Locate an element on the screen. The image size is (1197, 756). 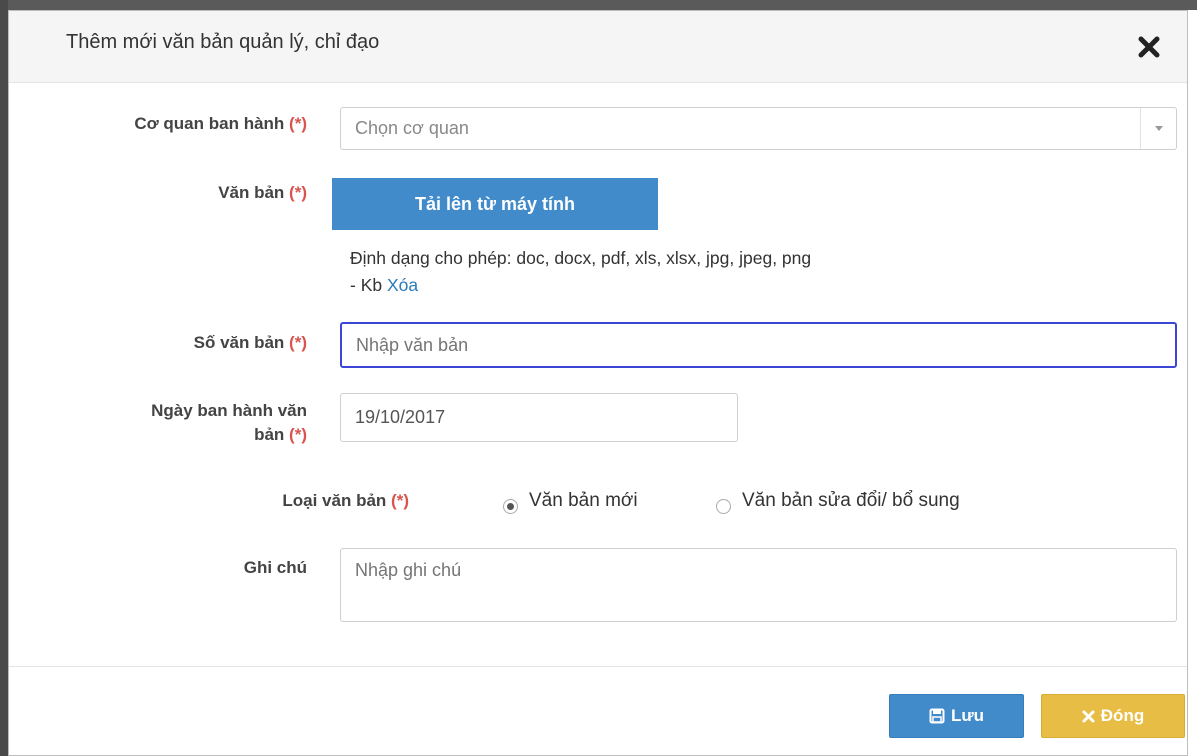
document-label-text: Văn bản is located at coordinates (251, 192).